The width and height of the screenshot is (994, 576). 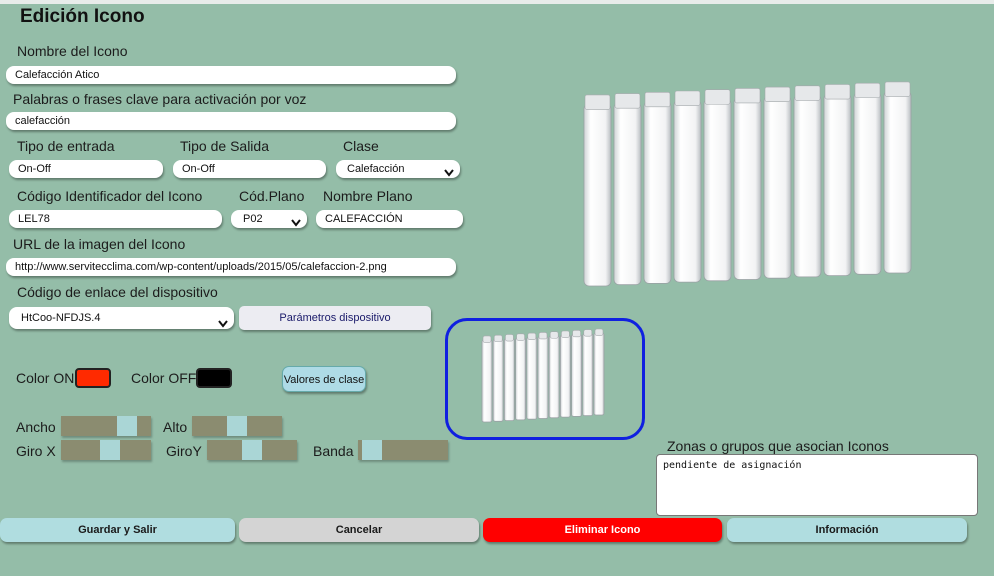 What do you see at coordinates (110, 450) in the screenshot?
I see `rot-x-slider-thumb` at bounding box center [110, 450].